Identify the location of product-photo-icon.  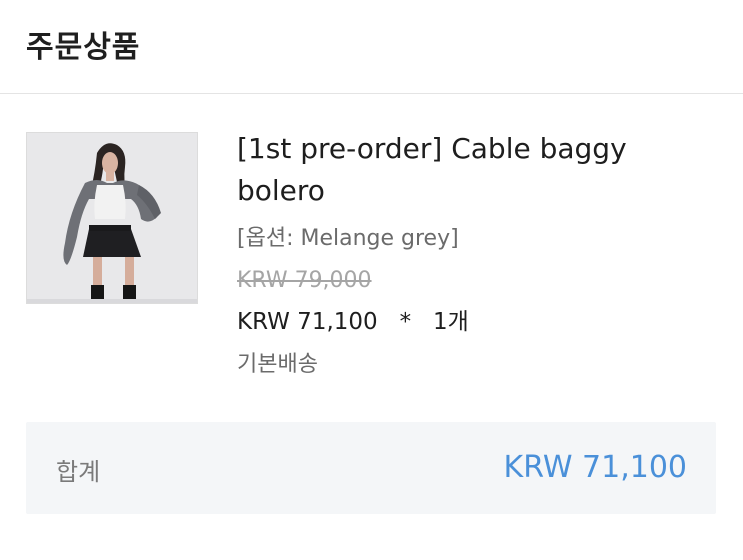
(112, 218).